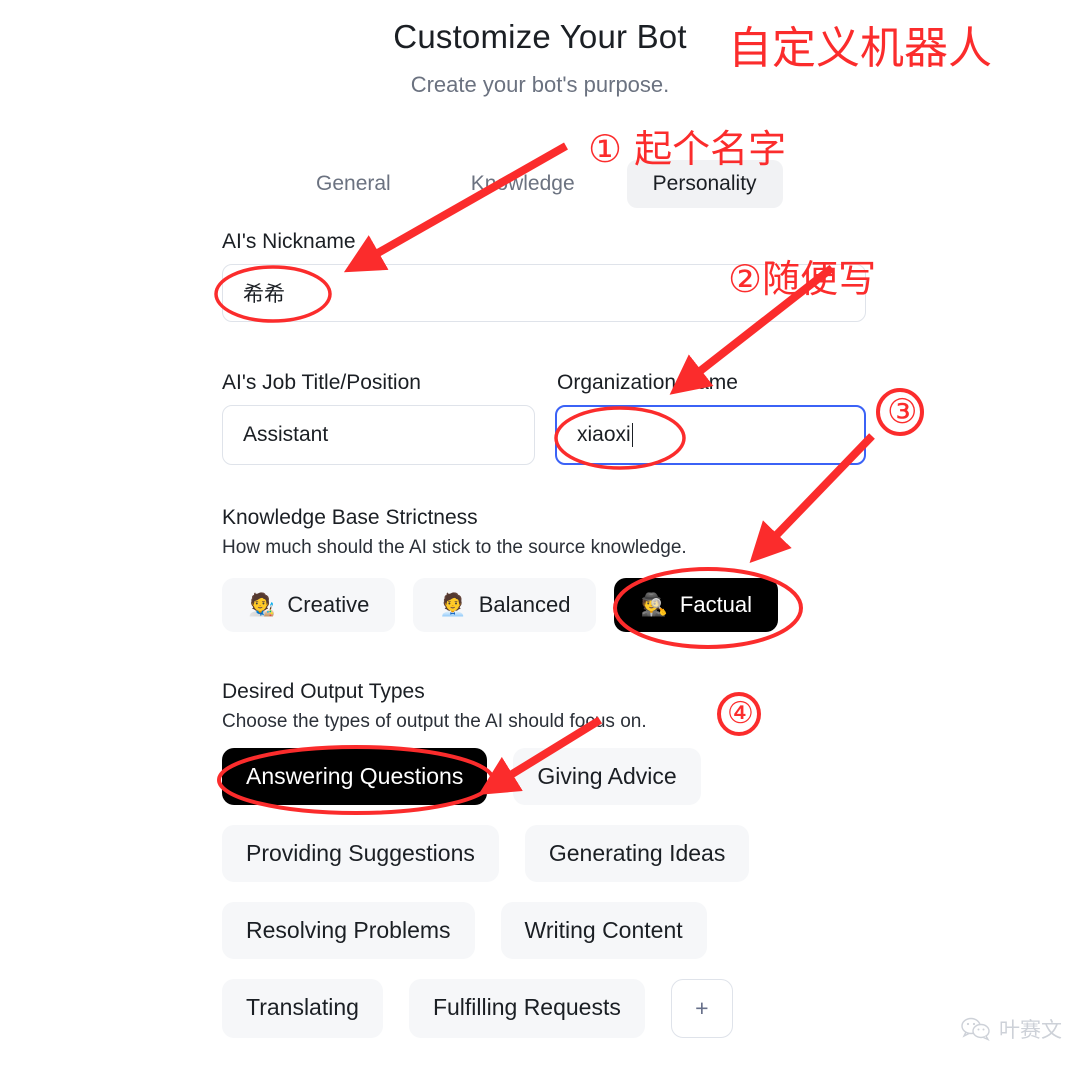 Image resolution: width=1080 pixels, height=1066 pixels. Describe the element at coordinates (544, 293) in the screenshot. I see `nickname-input: 希希` at that location.